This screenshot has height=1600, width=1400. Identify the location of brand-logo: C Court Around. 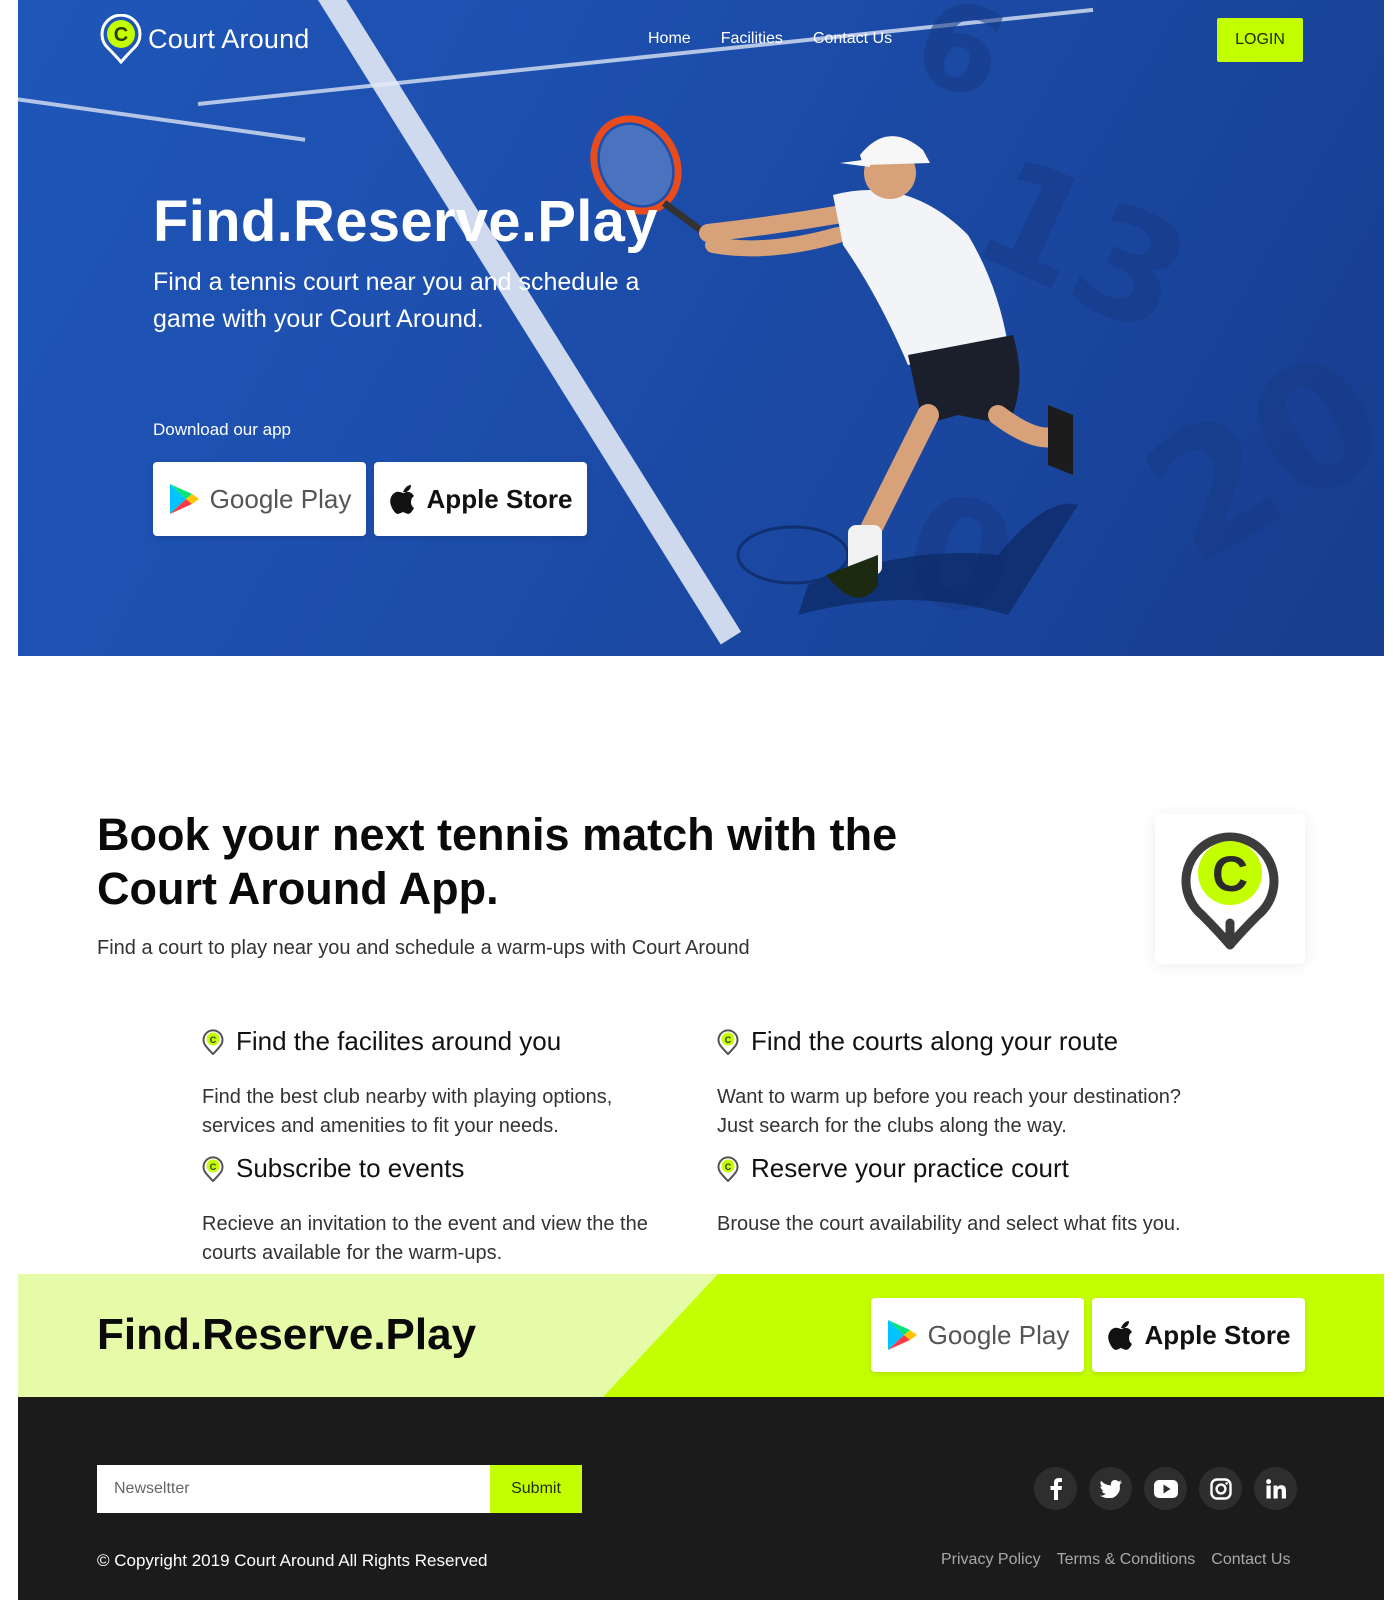
(205, 39).